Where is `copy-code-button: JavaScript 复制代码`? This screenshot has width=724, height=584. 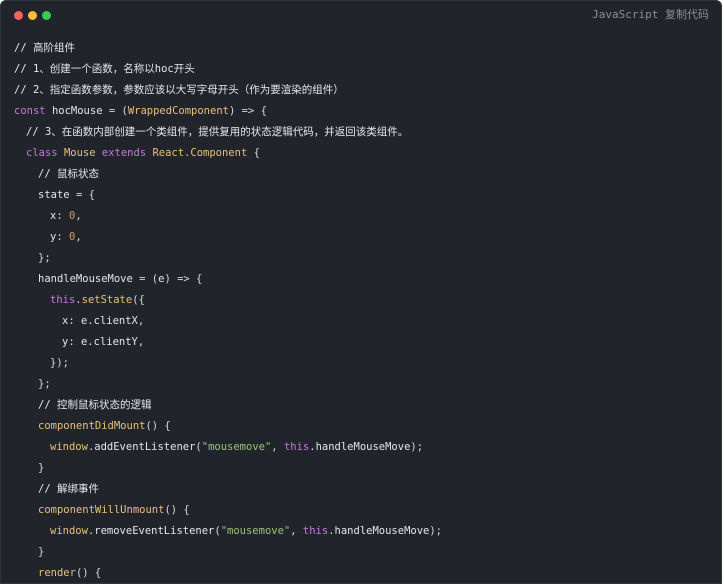 copy-code-button: JavaScript 复制代码 is located at coordinates (650, 14).